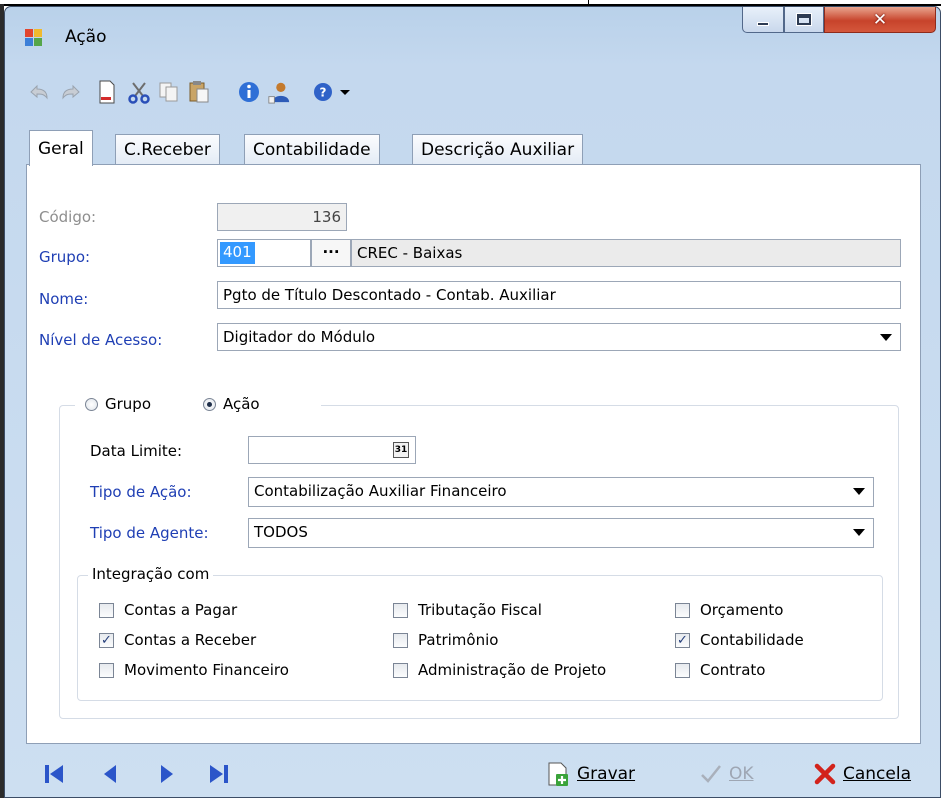 This screenshot has height=799, width=941. Describe the element at coordinates (141, 492) in the screenshot. I see `tipo-acao-label: Tipo de Ação:` at that location.